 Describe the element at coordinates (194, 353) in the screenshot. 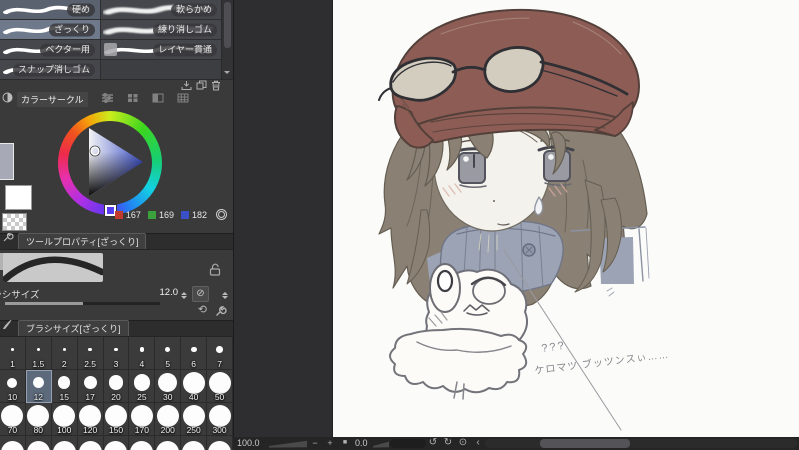

I see `brush-size-6: 6` at that location.